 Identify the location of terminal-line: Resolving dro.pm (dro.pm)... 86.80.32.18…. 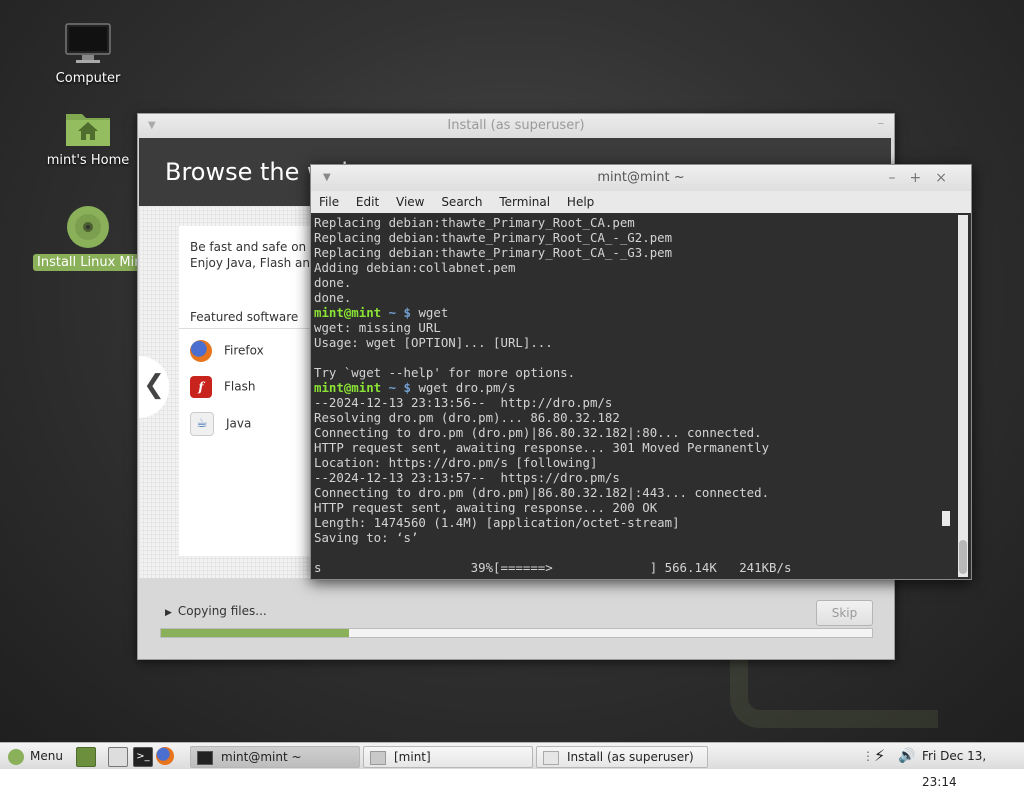
(467, 417).